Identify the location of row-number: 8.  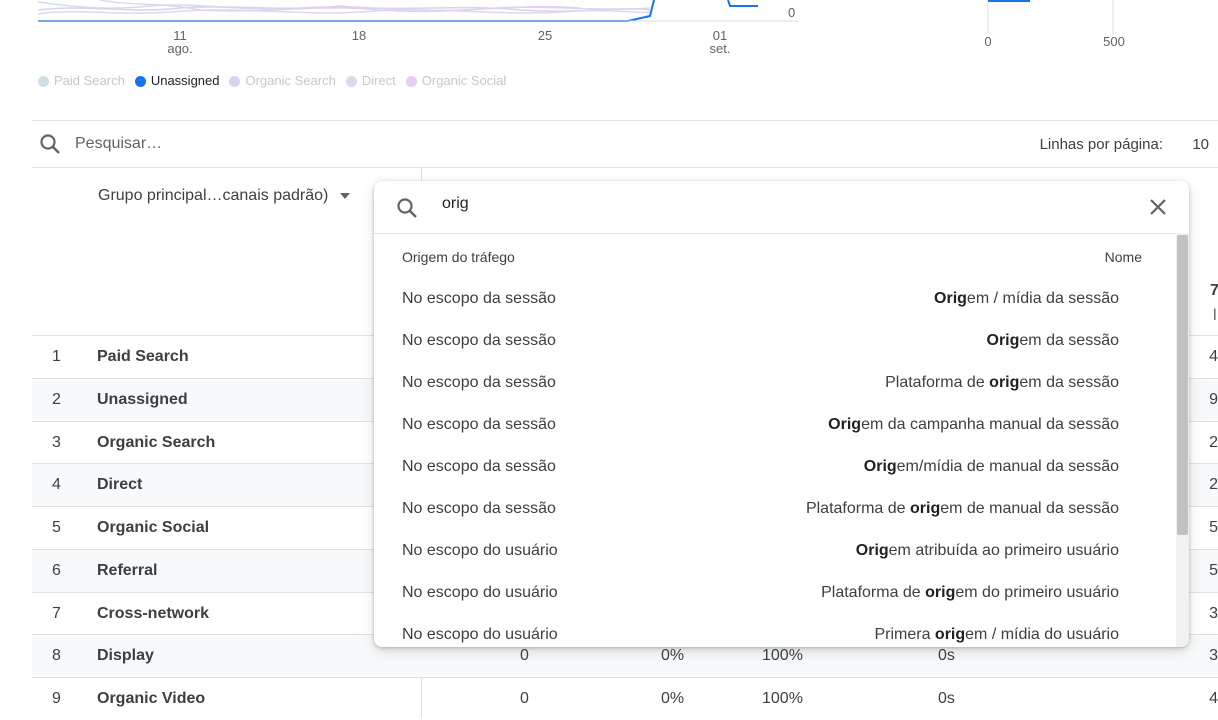
(56, 655).